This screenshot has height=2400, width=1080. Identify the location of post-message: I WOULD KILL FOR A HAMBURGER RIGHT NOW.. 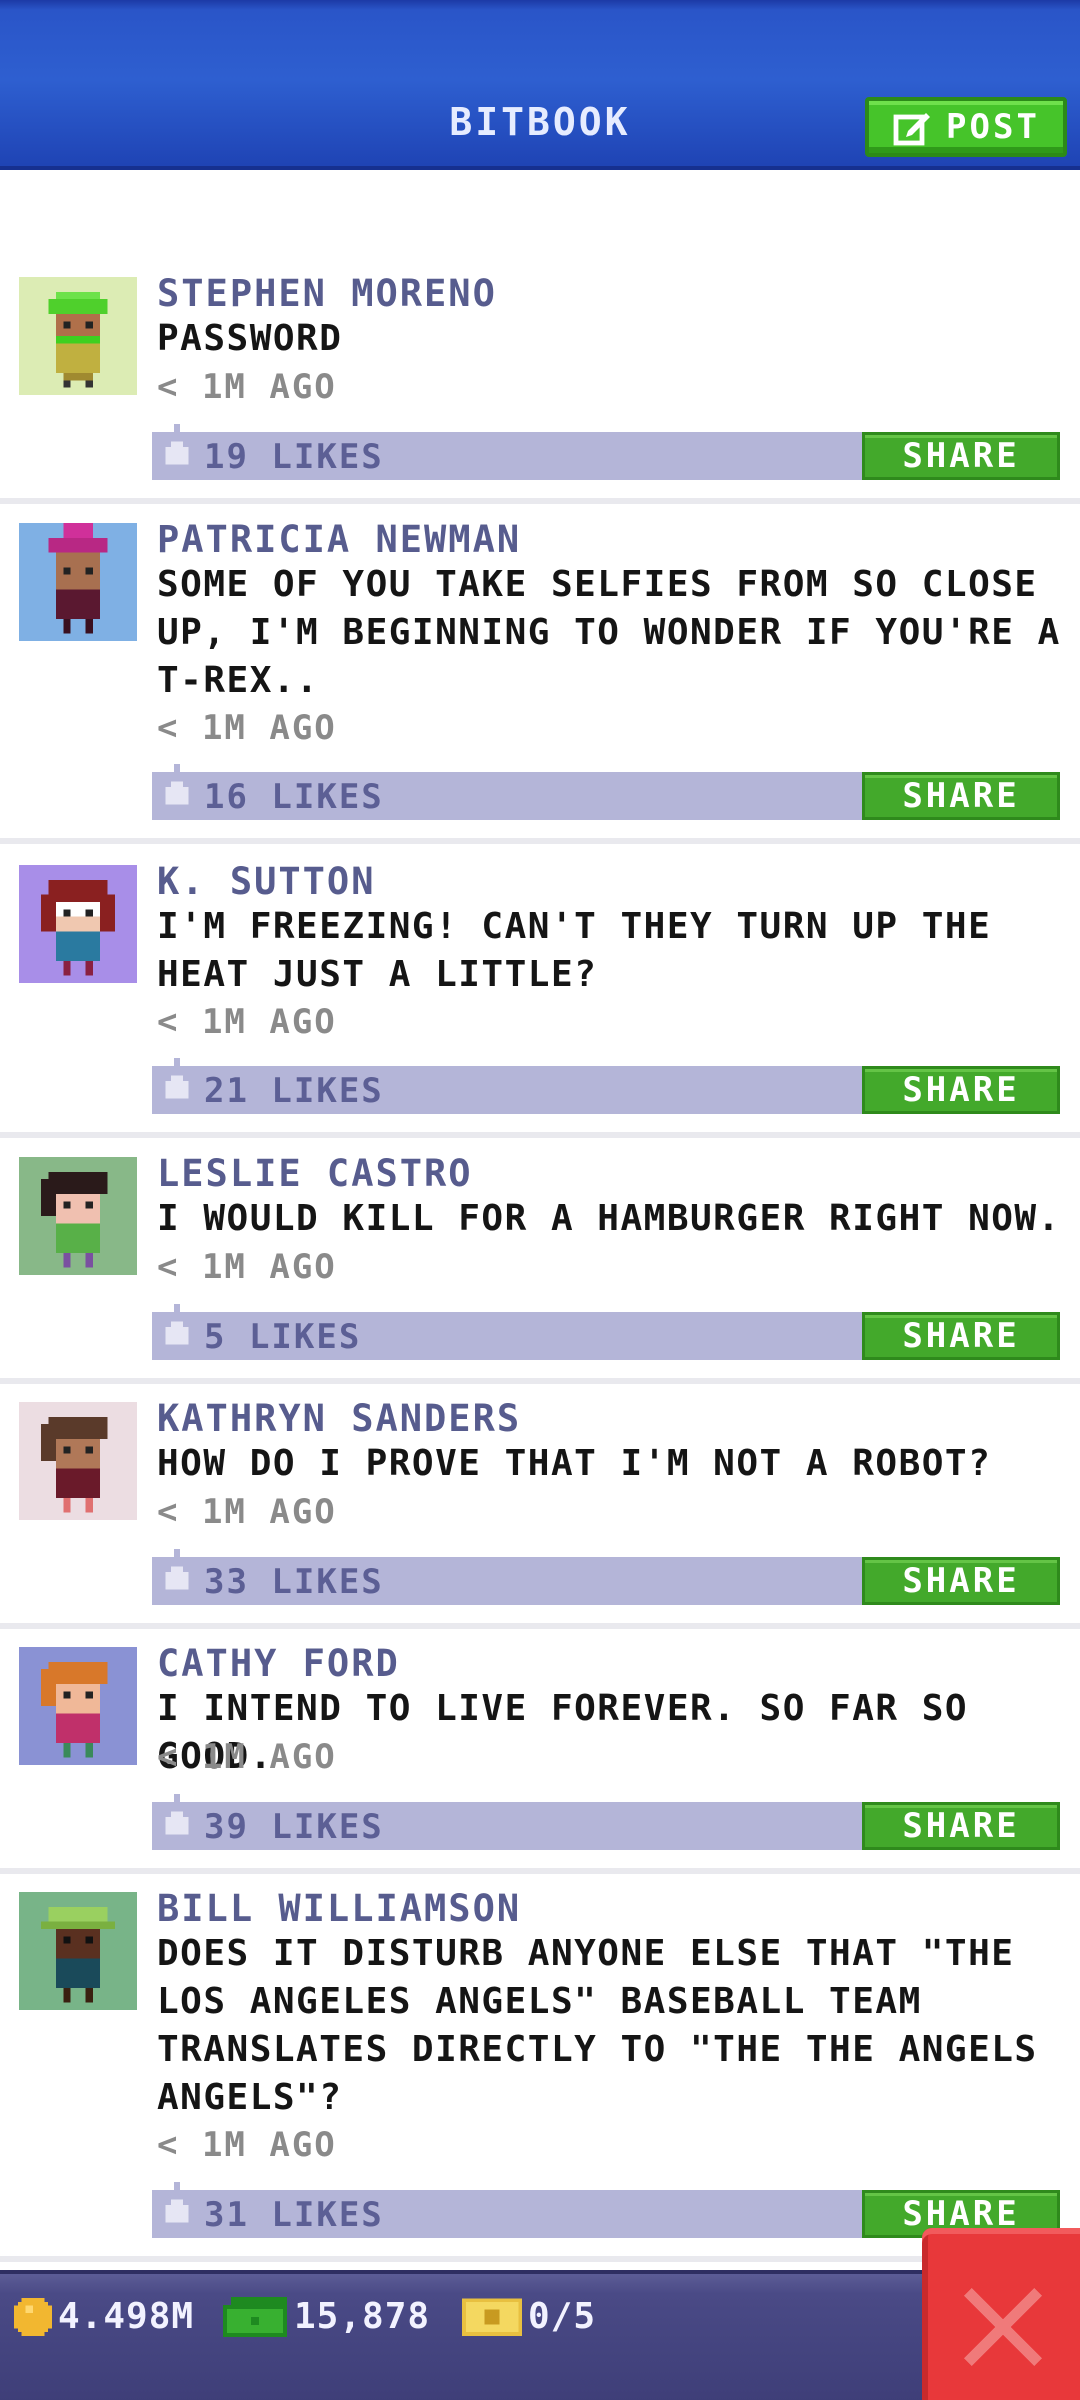
(609, 1218).